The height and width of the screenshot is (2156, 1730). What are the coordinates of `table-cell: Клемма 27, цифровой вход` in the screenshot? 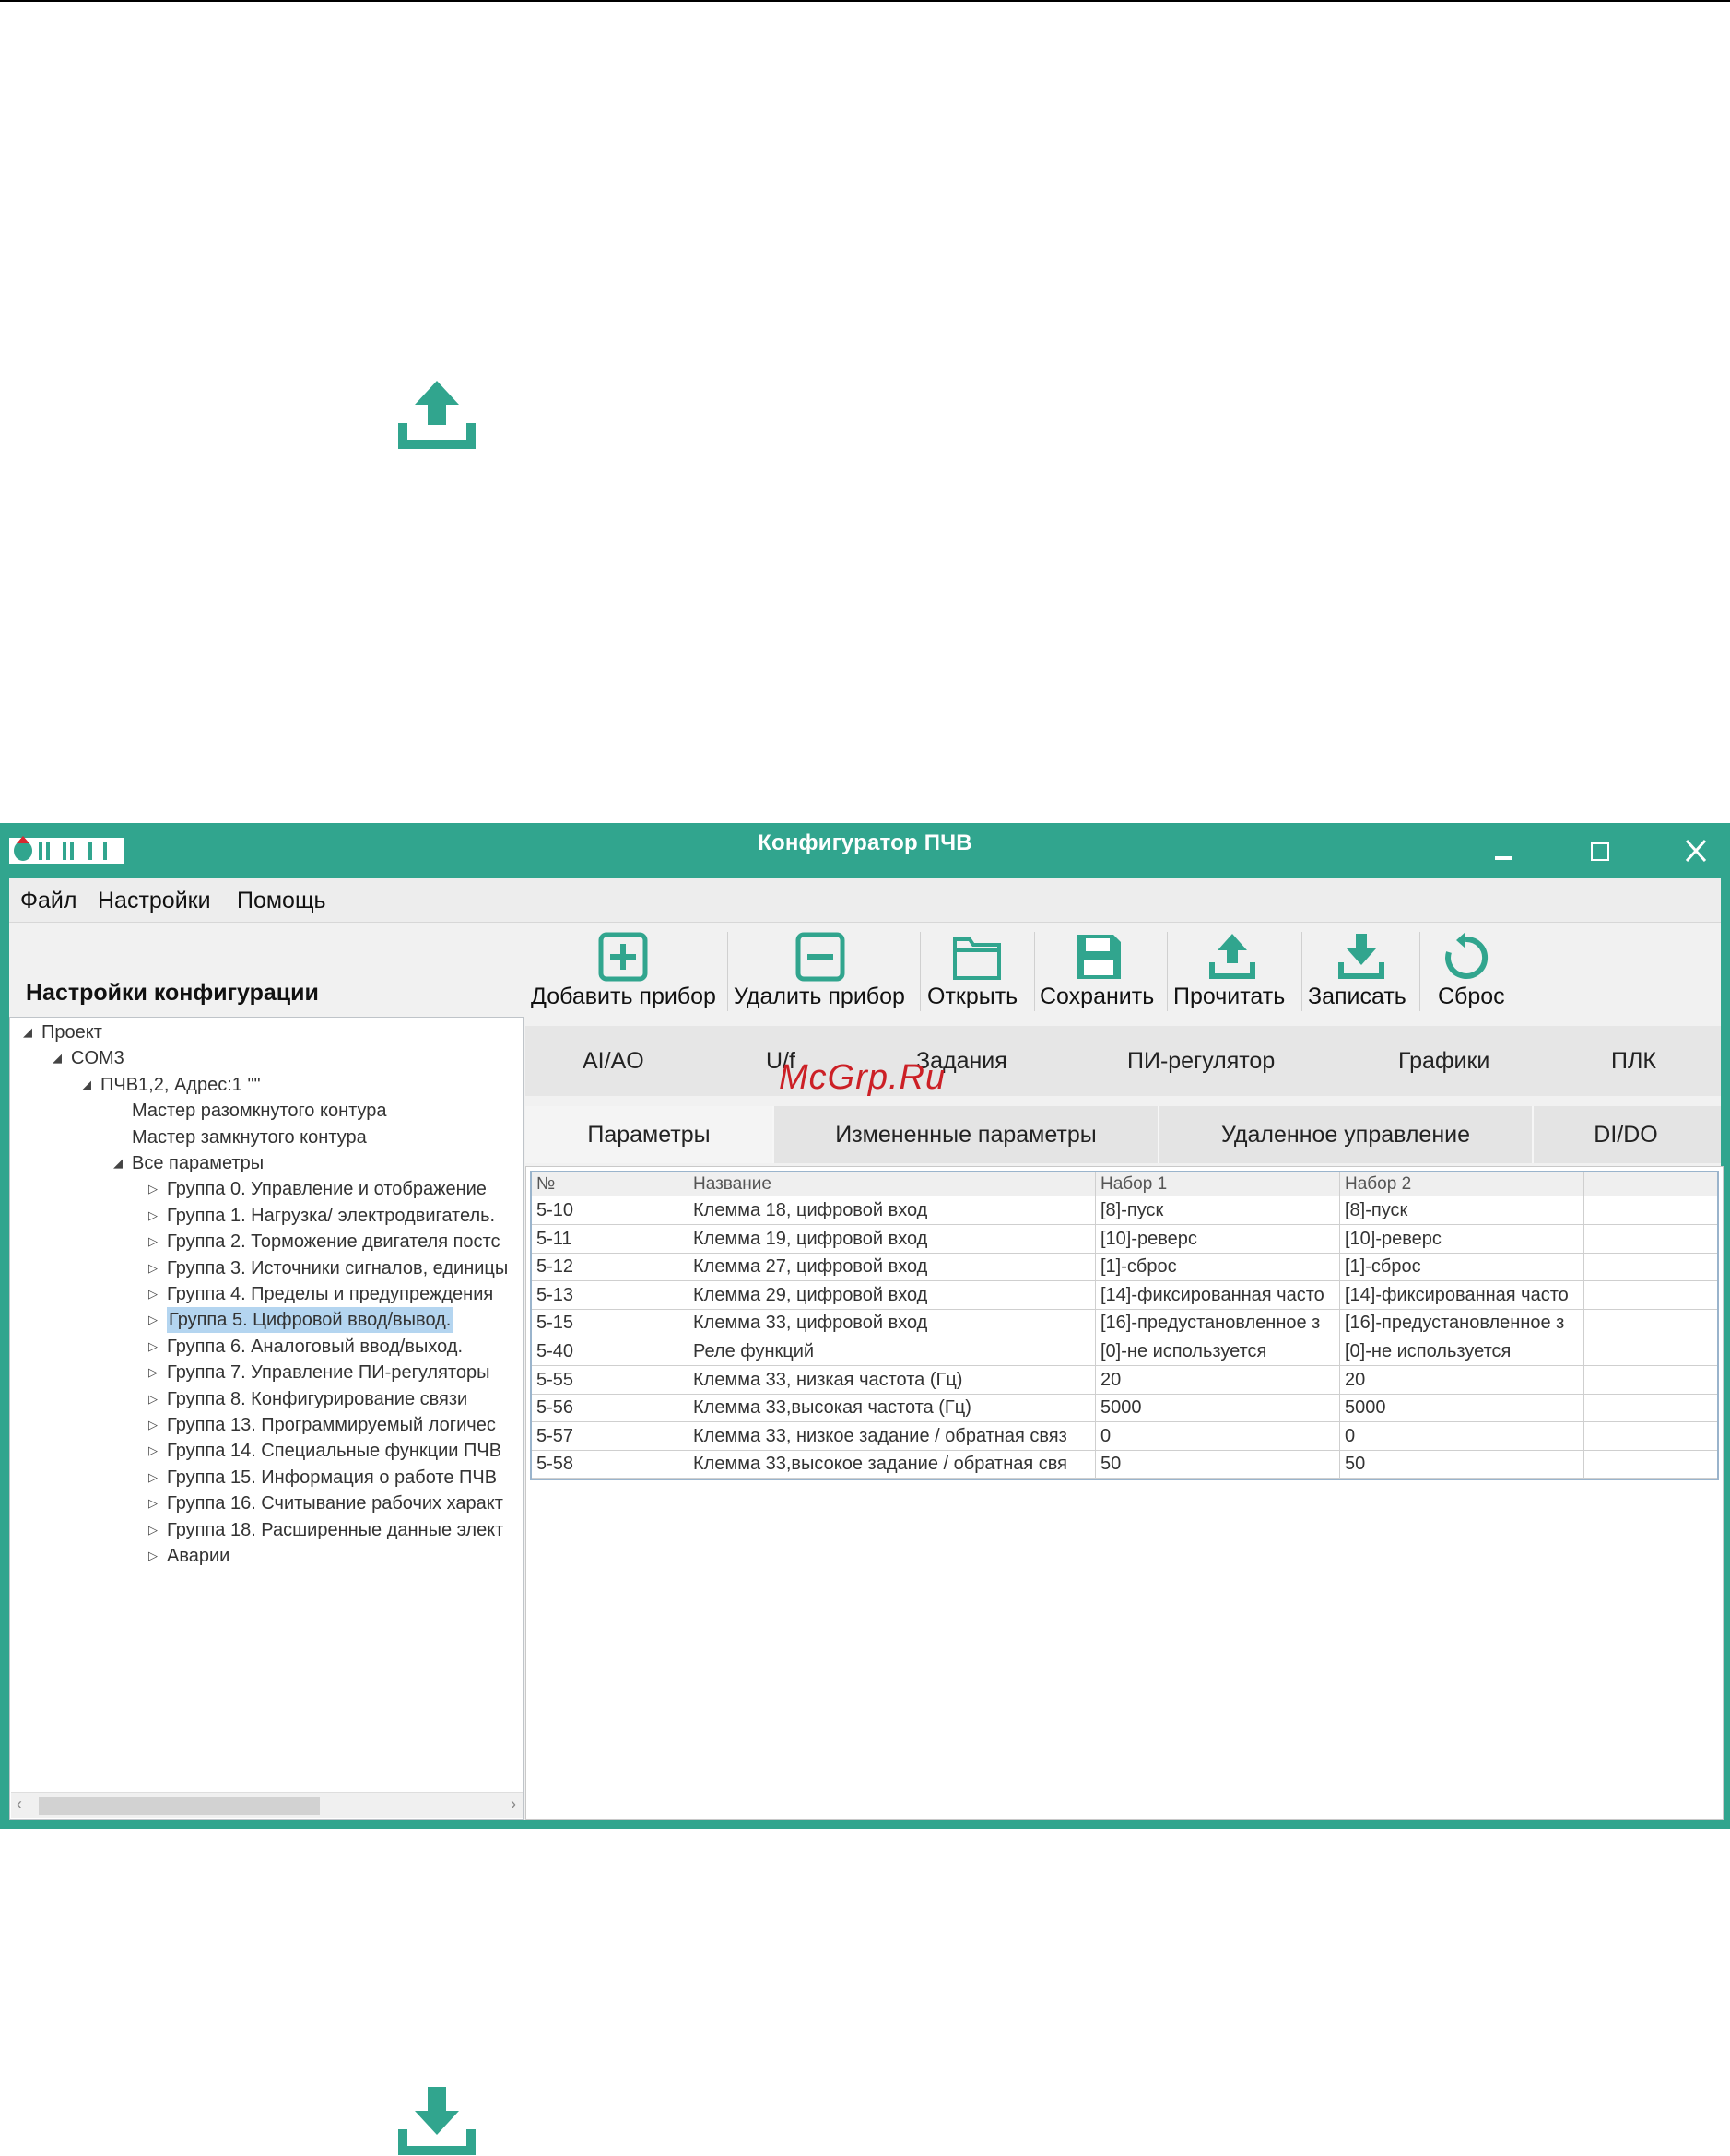 It's located at (892, 1267).